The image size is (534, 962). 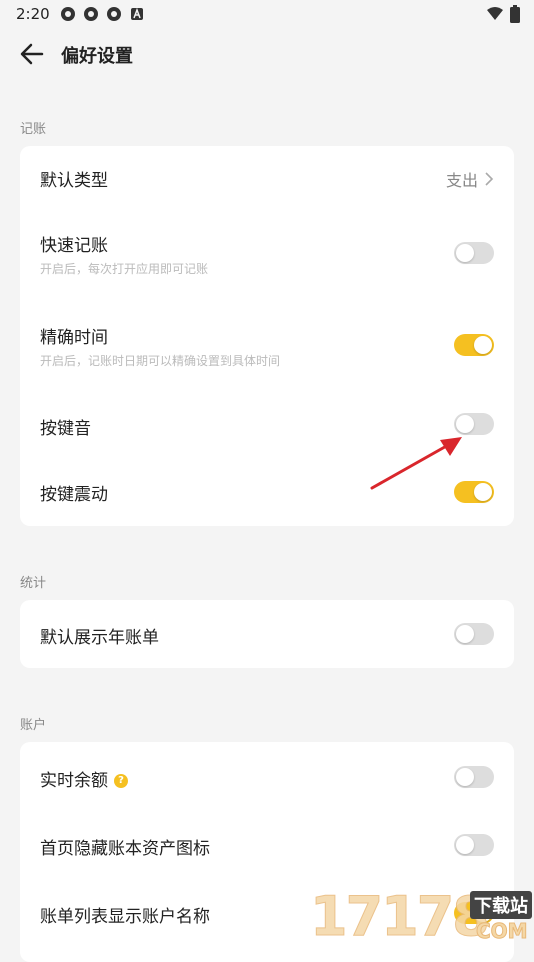 I want to click on statistics-card: 默认展示年账单, so click(x=267, y=634).